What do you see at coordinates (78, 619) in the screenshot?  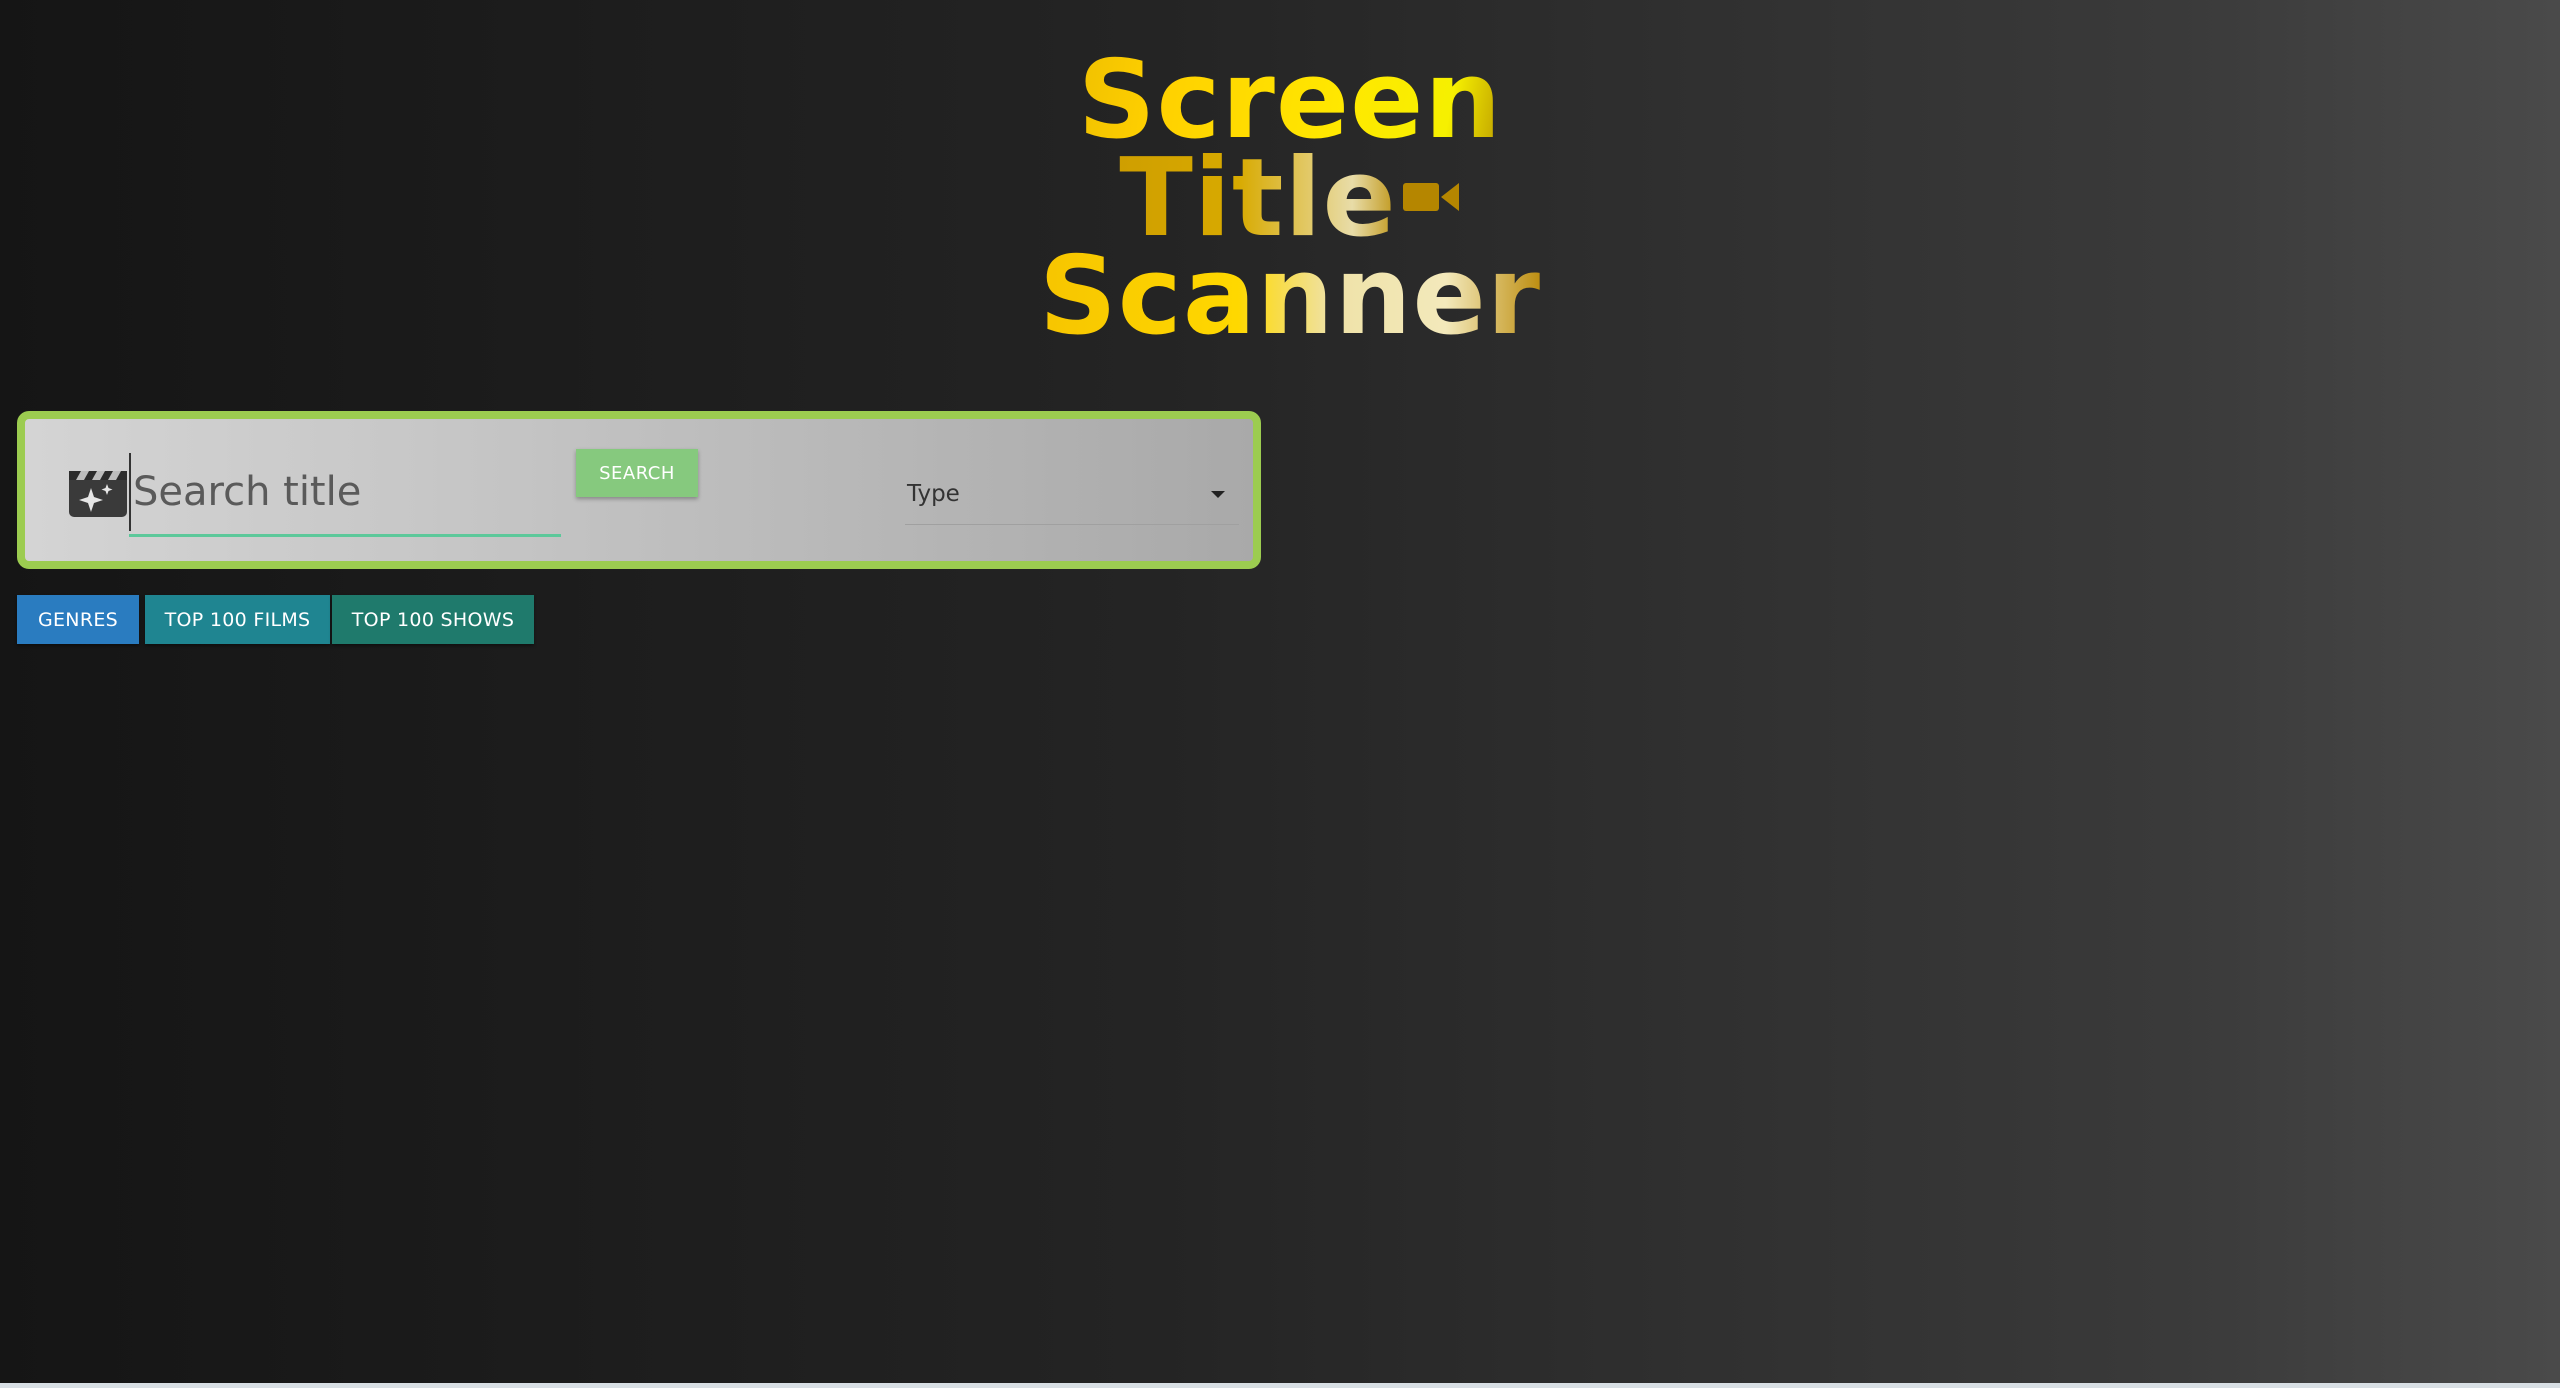 I see `genres-button: GENRES` at bounding box center [78, 619].